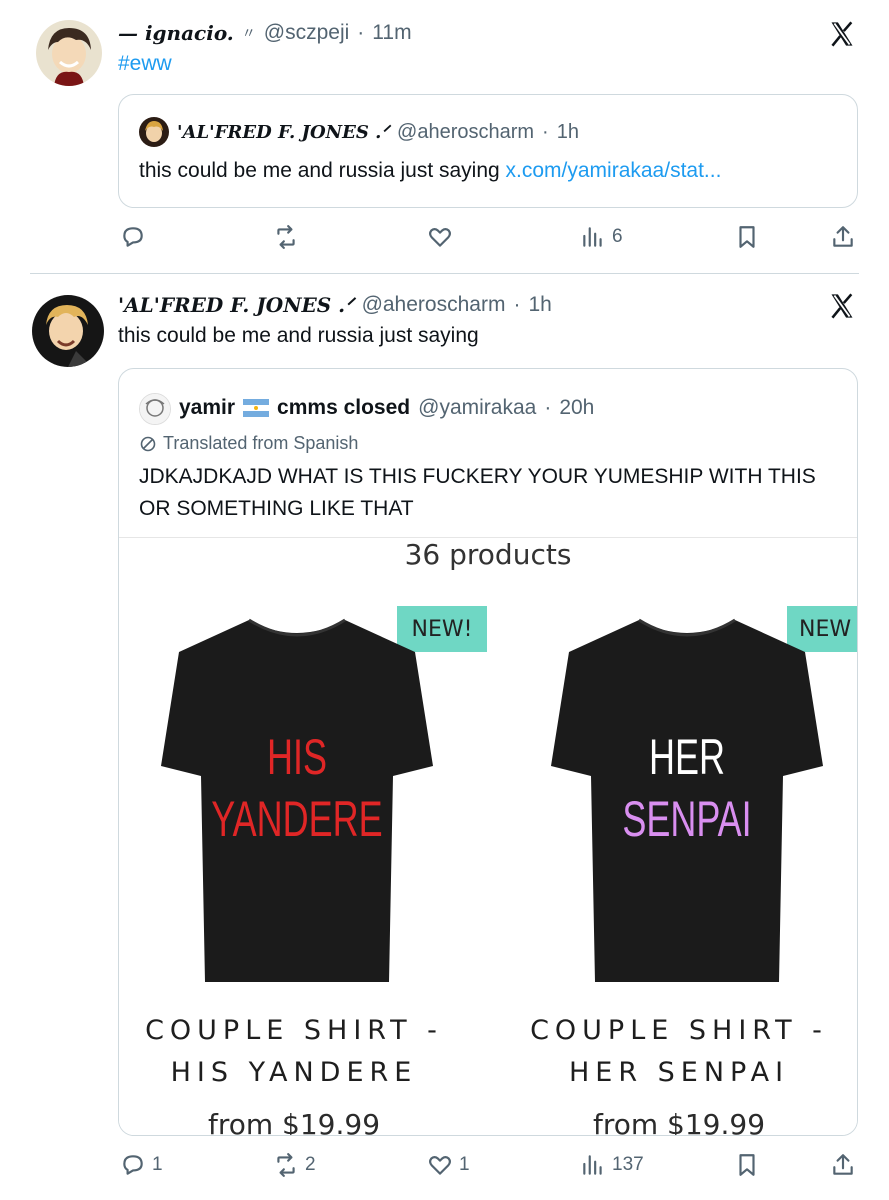 This screenshot has height=1200, width=889. Describe the element at coordinates (679, 1052) in the screenshot. I see `product-title: COUPLE SHIRT - HER SENPAI` at that location.